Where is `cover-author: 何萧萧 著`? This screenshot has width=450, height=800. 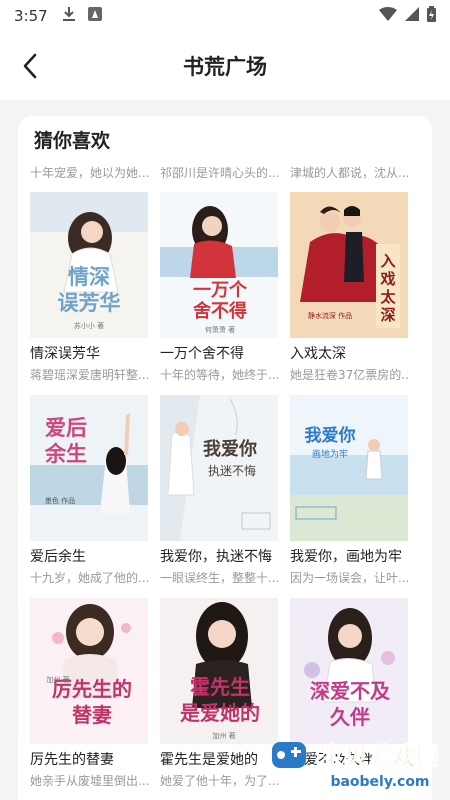
cover-author: 何萧萧 著 is located at coordinates (220, 329).